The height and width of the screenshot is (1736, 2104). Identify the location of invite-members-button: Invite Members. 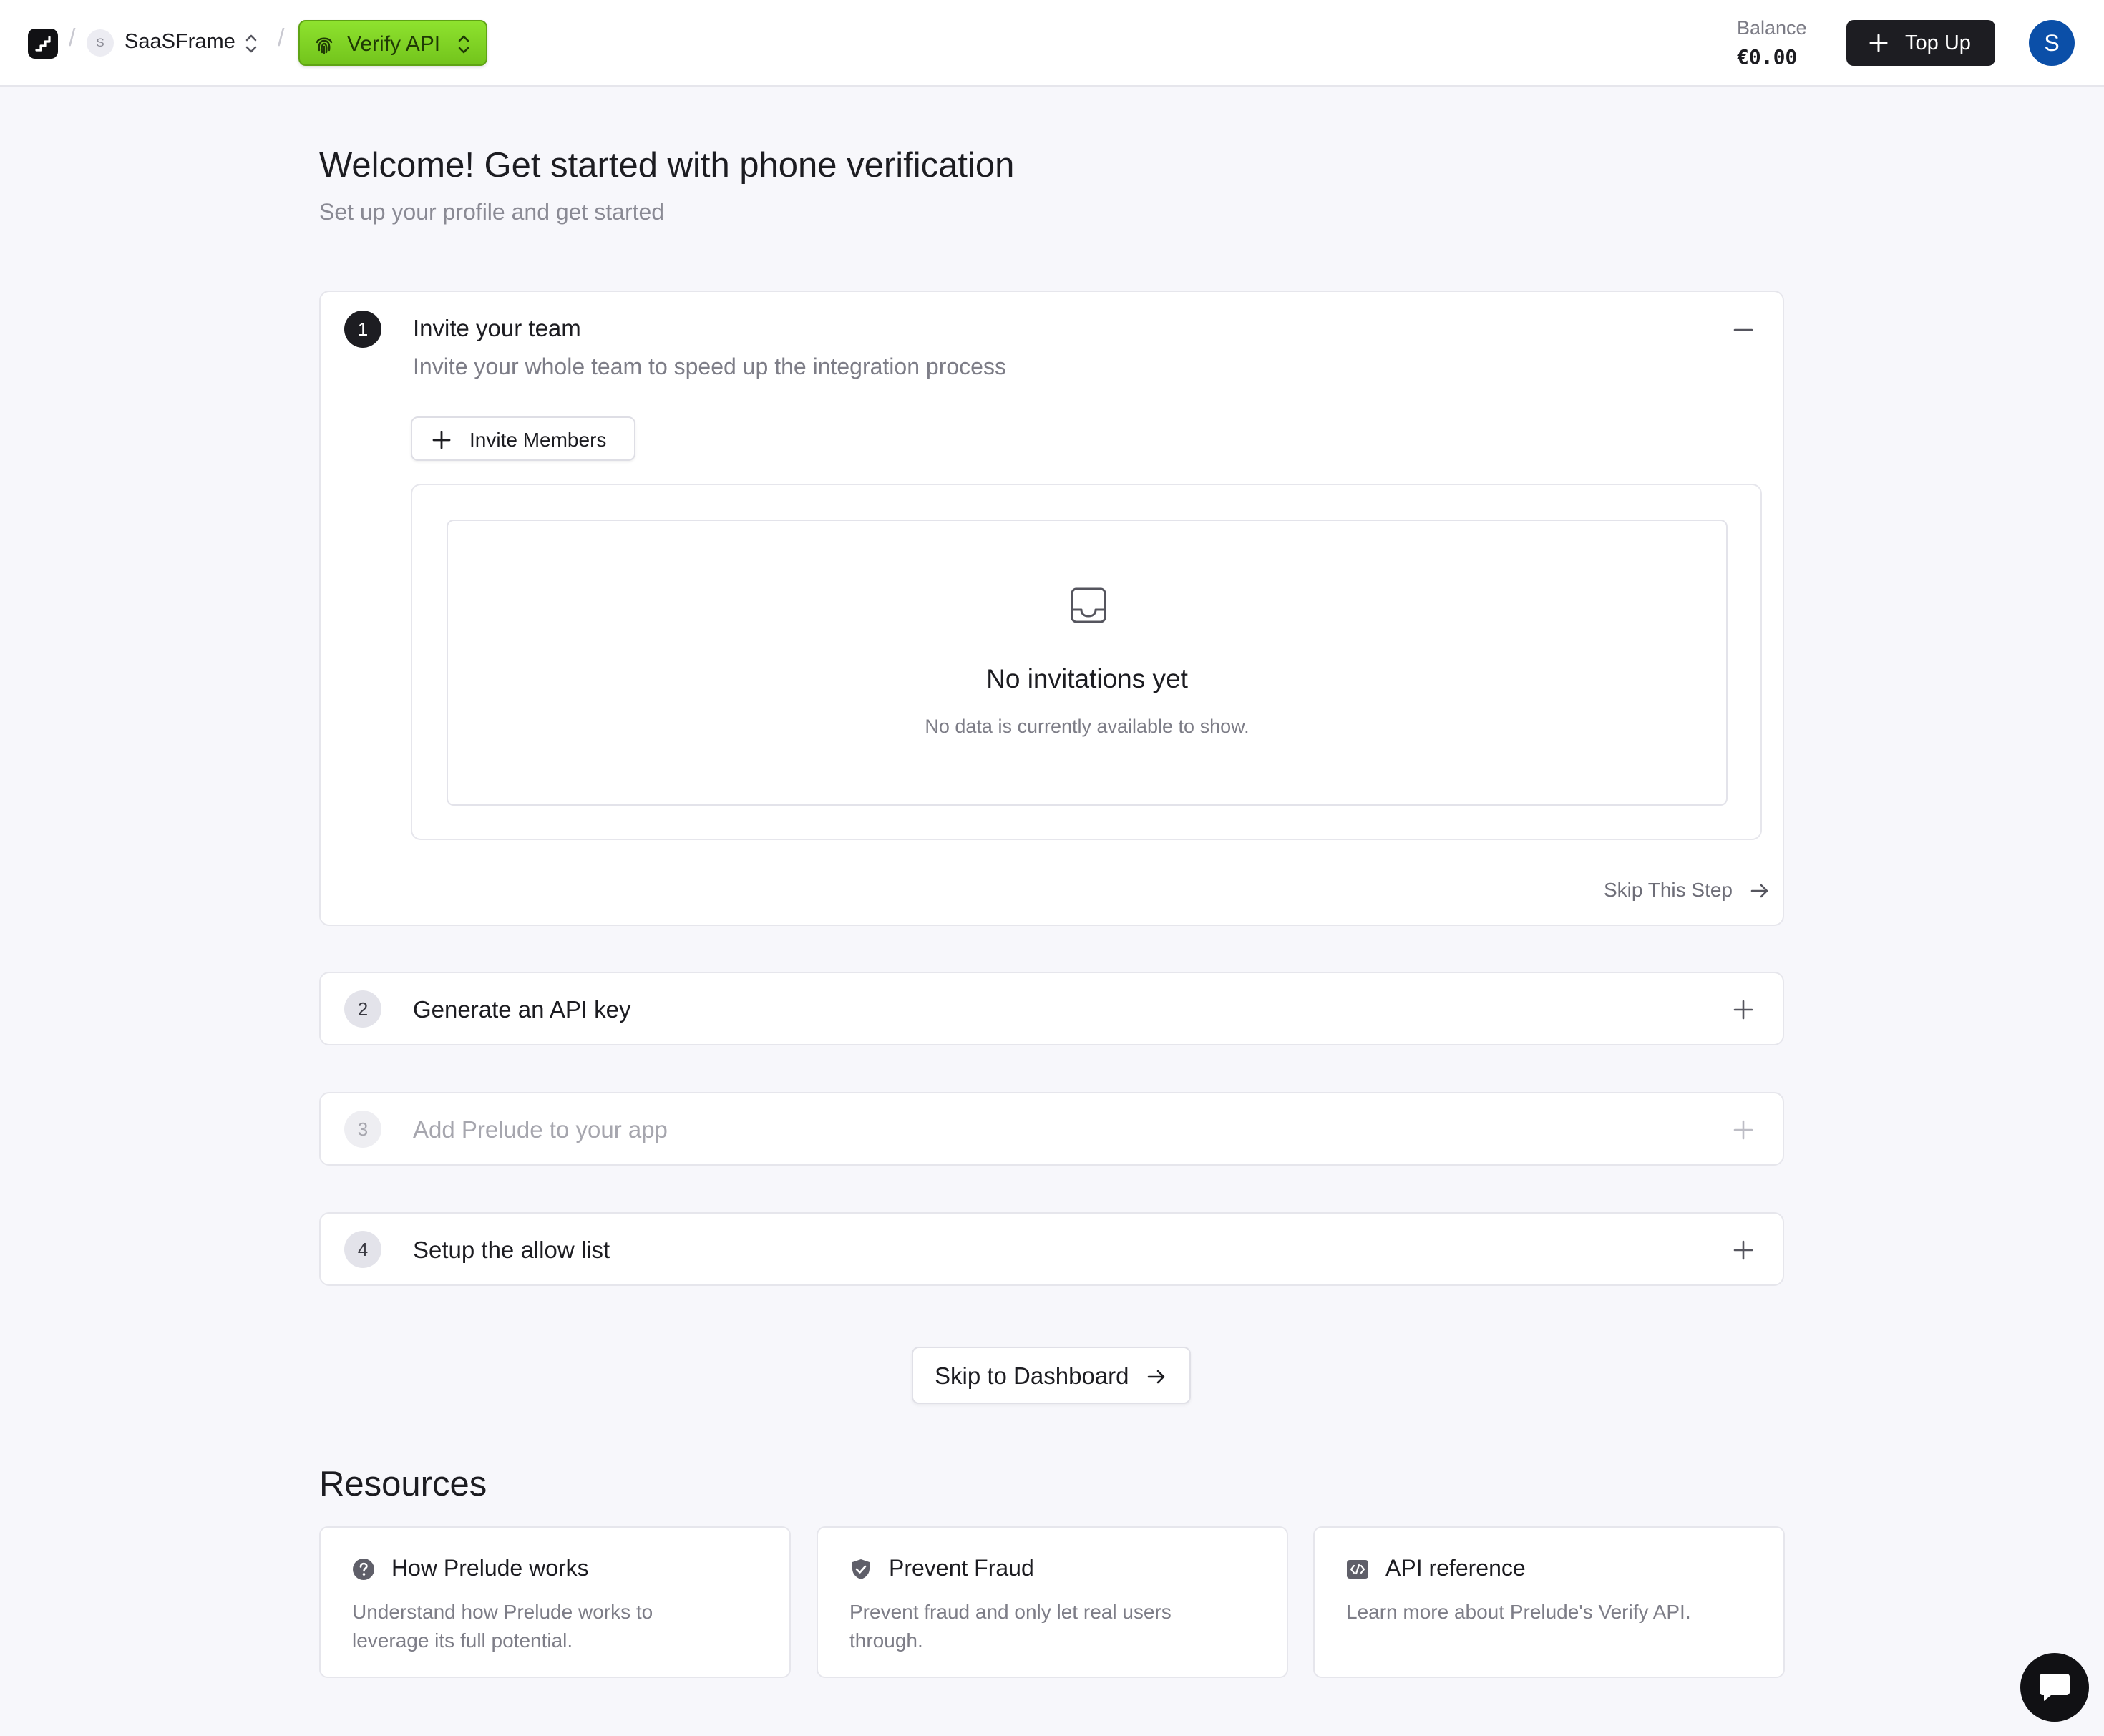
(523, 438).